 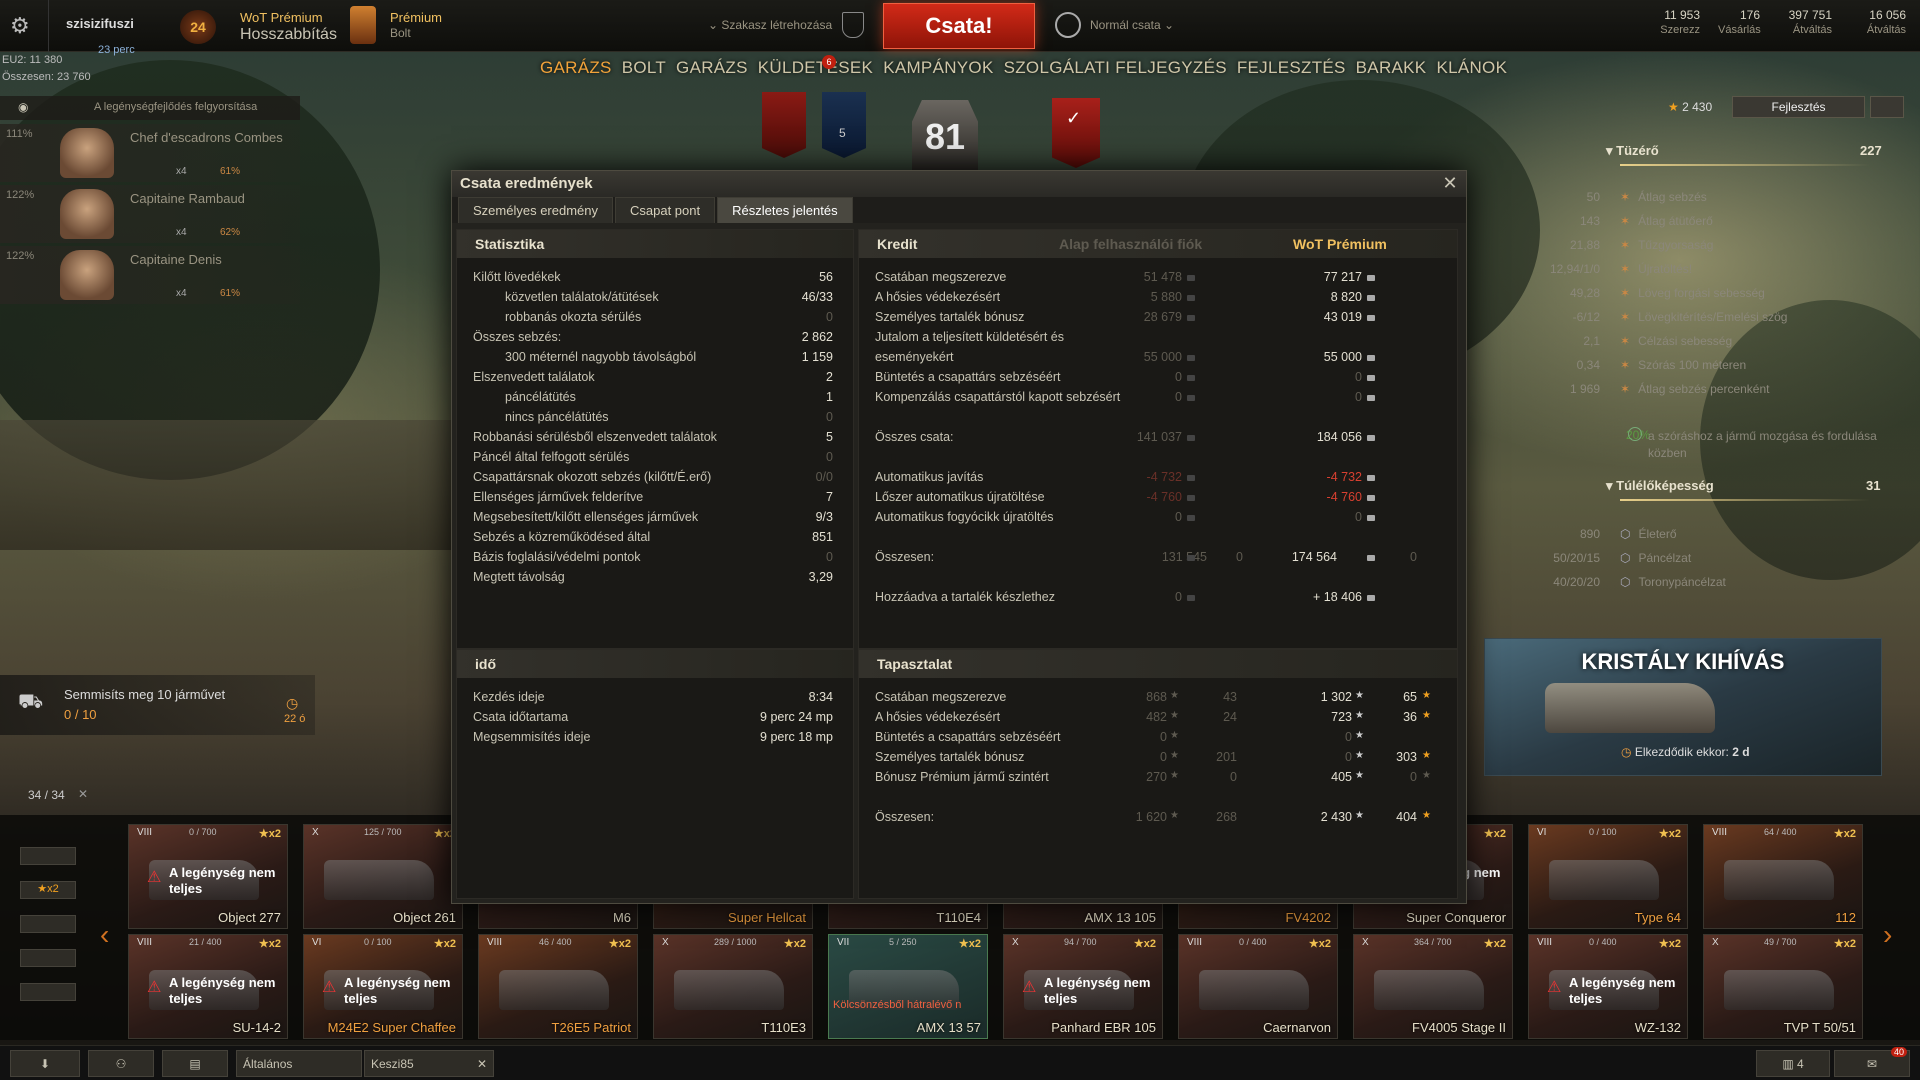 I want to click on channel-private: Keszi85 ✕, so click(x=429, y=1063).